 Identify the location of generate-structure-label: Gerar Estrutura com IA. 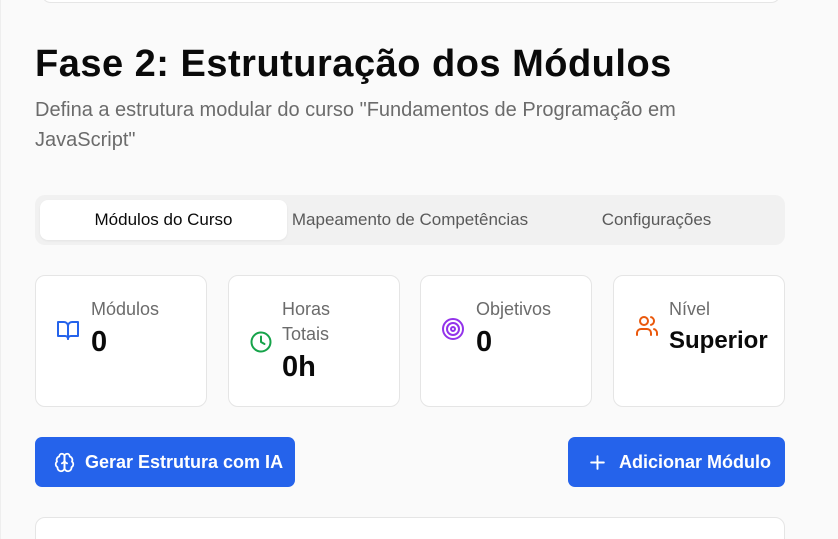
(184, 461).